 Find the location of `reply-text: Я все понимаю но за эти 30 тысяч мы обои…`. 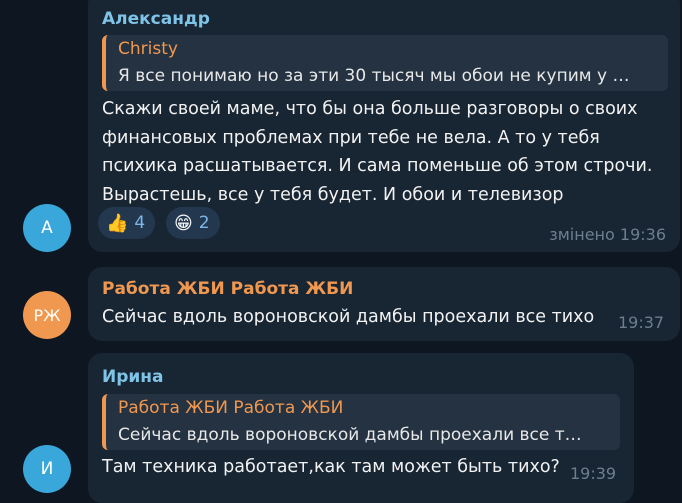

reply-text: Я все понимаю но за эти 30 тысяч мы обои… is located at coordinates (374, 76).